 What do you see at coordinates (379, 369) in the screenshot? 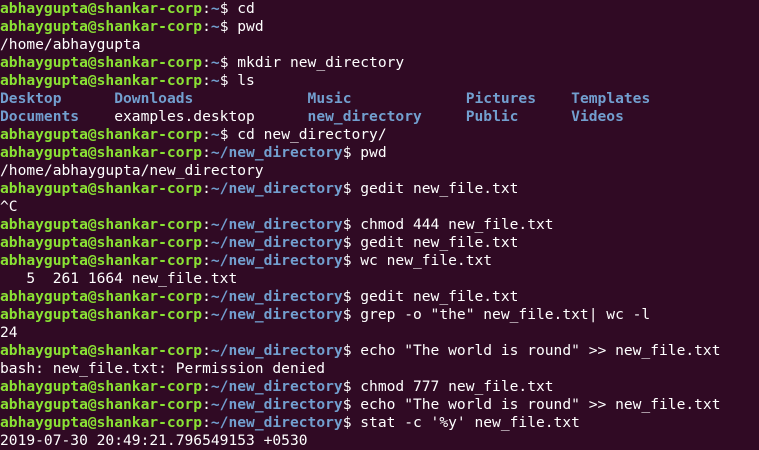
I see `output-line: bash: new_file.txt: Permission denied` at bounding box center [379, 369].